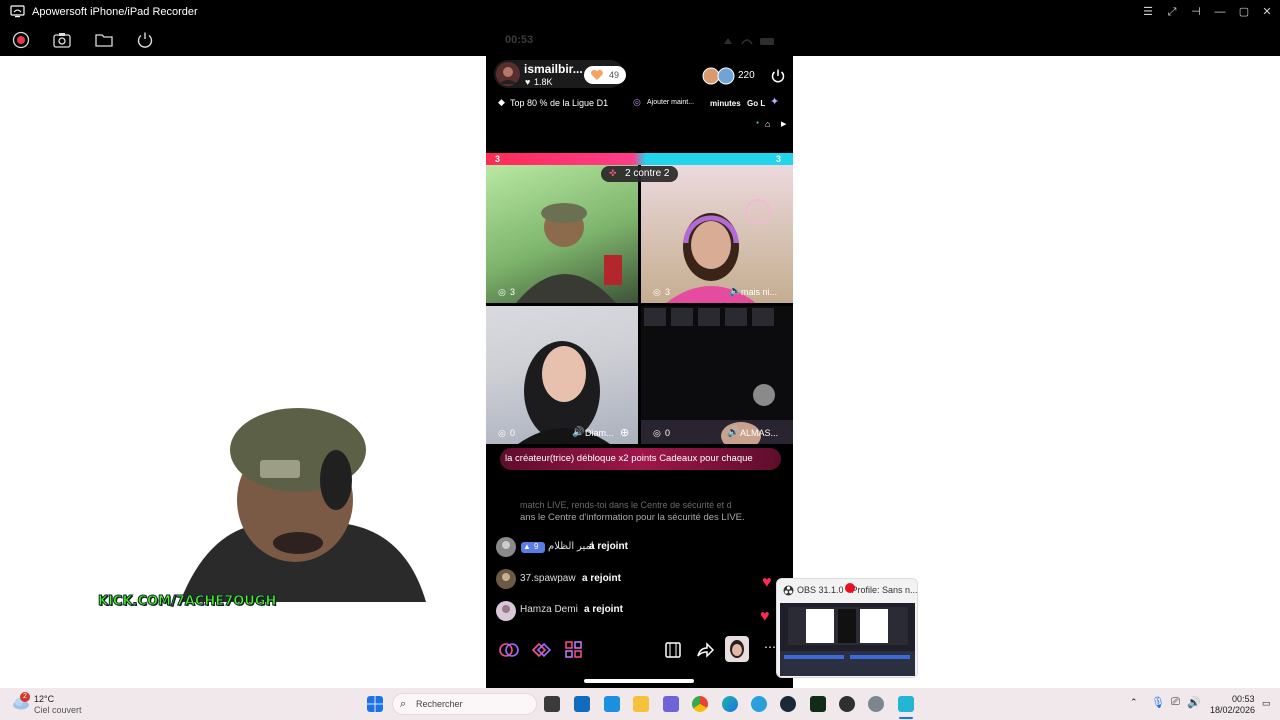 This screenshot has width=1280, height=720. Describe the element at coordinates (1175, 702) in the screenshot. I see `network-icon: ⎚` at that location.